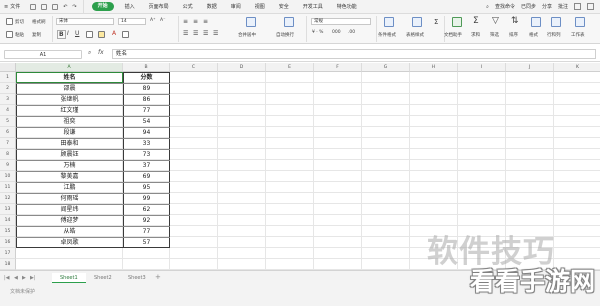 This screenshot has height=306, width=600. Describe the element at coordinates (8, 67) in the screenshot. I see `select-all-corner` at that location.